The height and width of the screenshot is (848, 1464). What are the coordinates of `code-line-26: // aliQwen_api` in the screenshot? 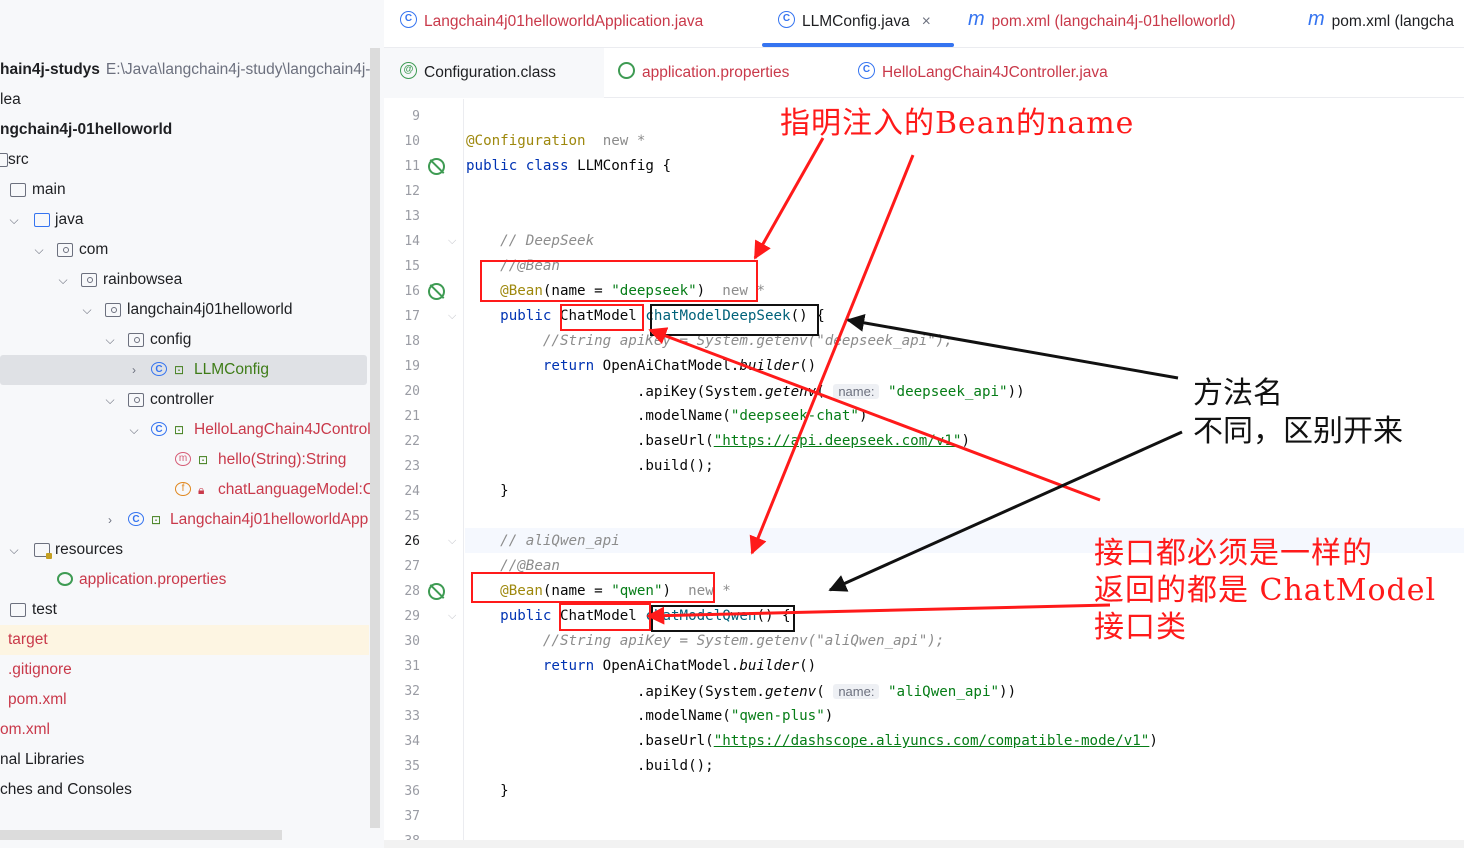 It's located at (543, 541).